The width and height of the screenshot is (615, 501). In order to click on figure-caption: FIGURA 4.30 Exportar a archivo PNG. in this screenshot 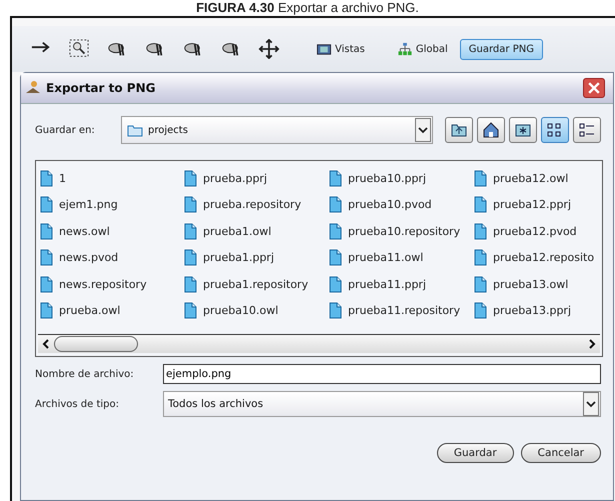, I will do `click(307, 7)`.